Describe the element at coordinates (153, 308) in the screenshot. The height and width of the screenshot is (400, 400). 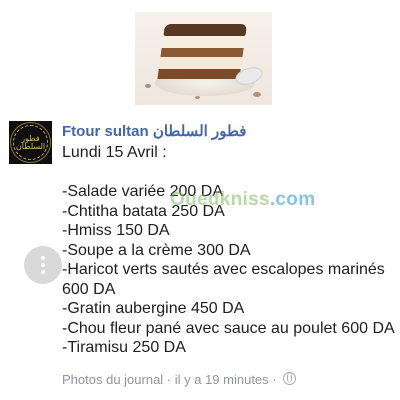
I see `post-line: -Gratin aubergine 450 DA` at that location.